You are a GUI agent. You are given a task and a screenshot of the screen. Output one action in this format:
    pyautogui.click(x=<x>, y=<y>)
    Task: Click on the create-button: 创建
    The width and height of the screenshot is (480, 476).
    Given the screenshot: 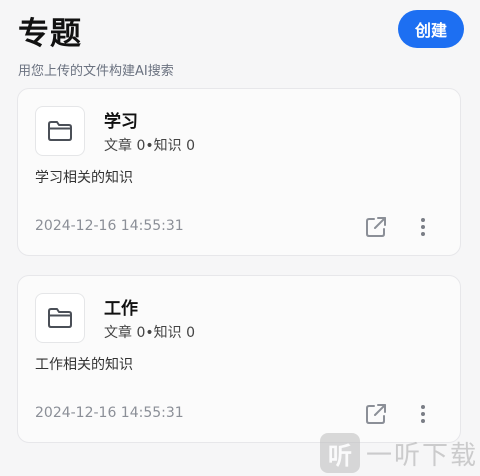 What is the action you would take?
    pyautogui.click(x=431, y=29)
    